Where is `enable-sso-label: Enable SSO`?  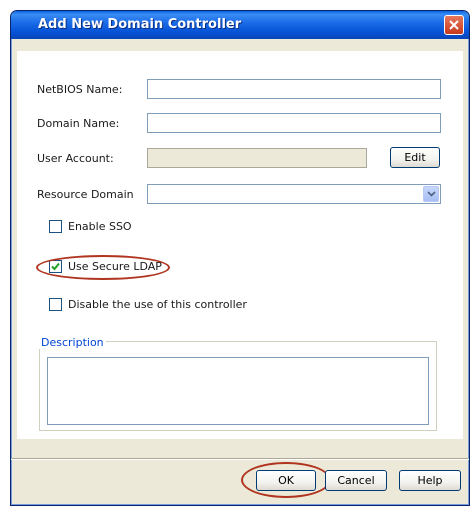
enable-sso-label: Enable SSO is located at coordinates (100, 226).